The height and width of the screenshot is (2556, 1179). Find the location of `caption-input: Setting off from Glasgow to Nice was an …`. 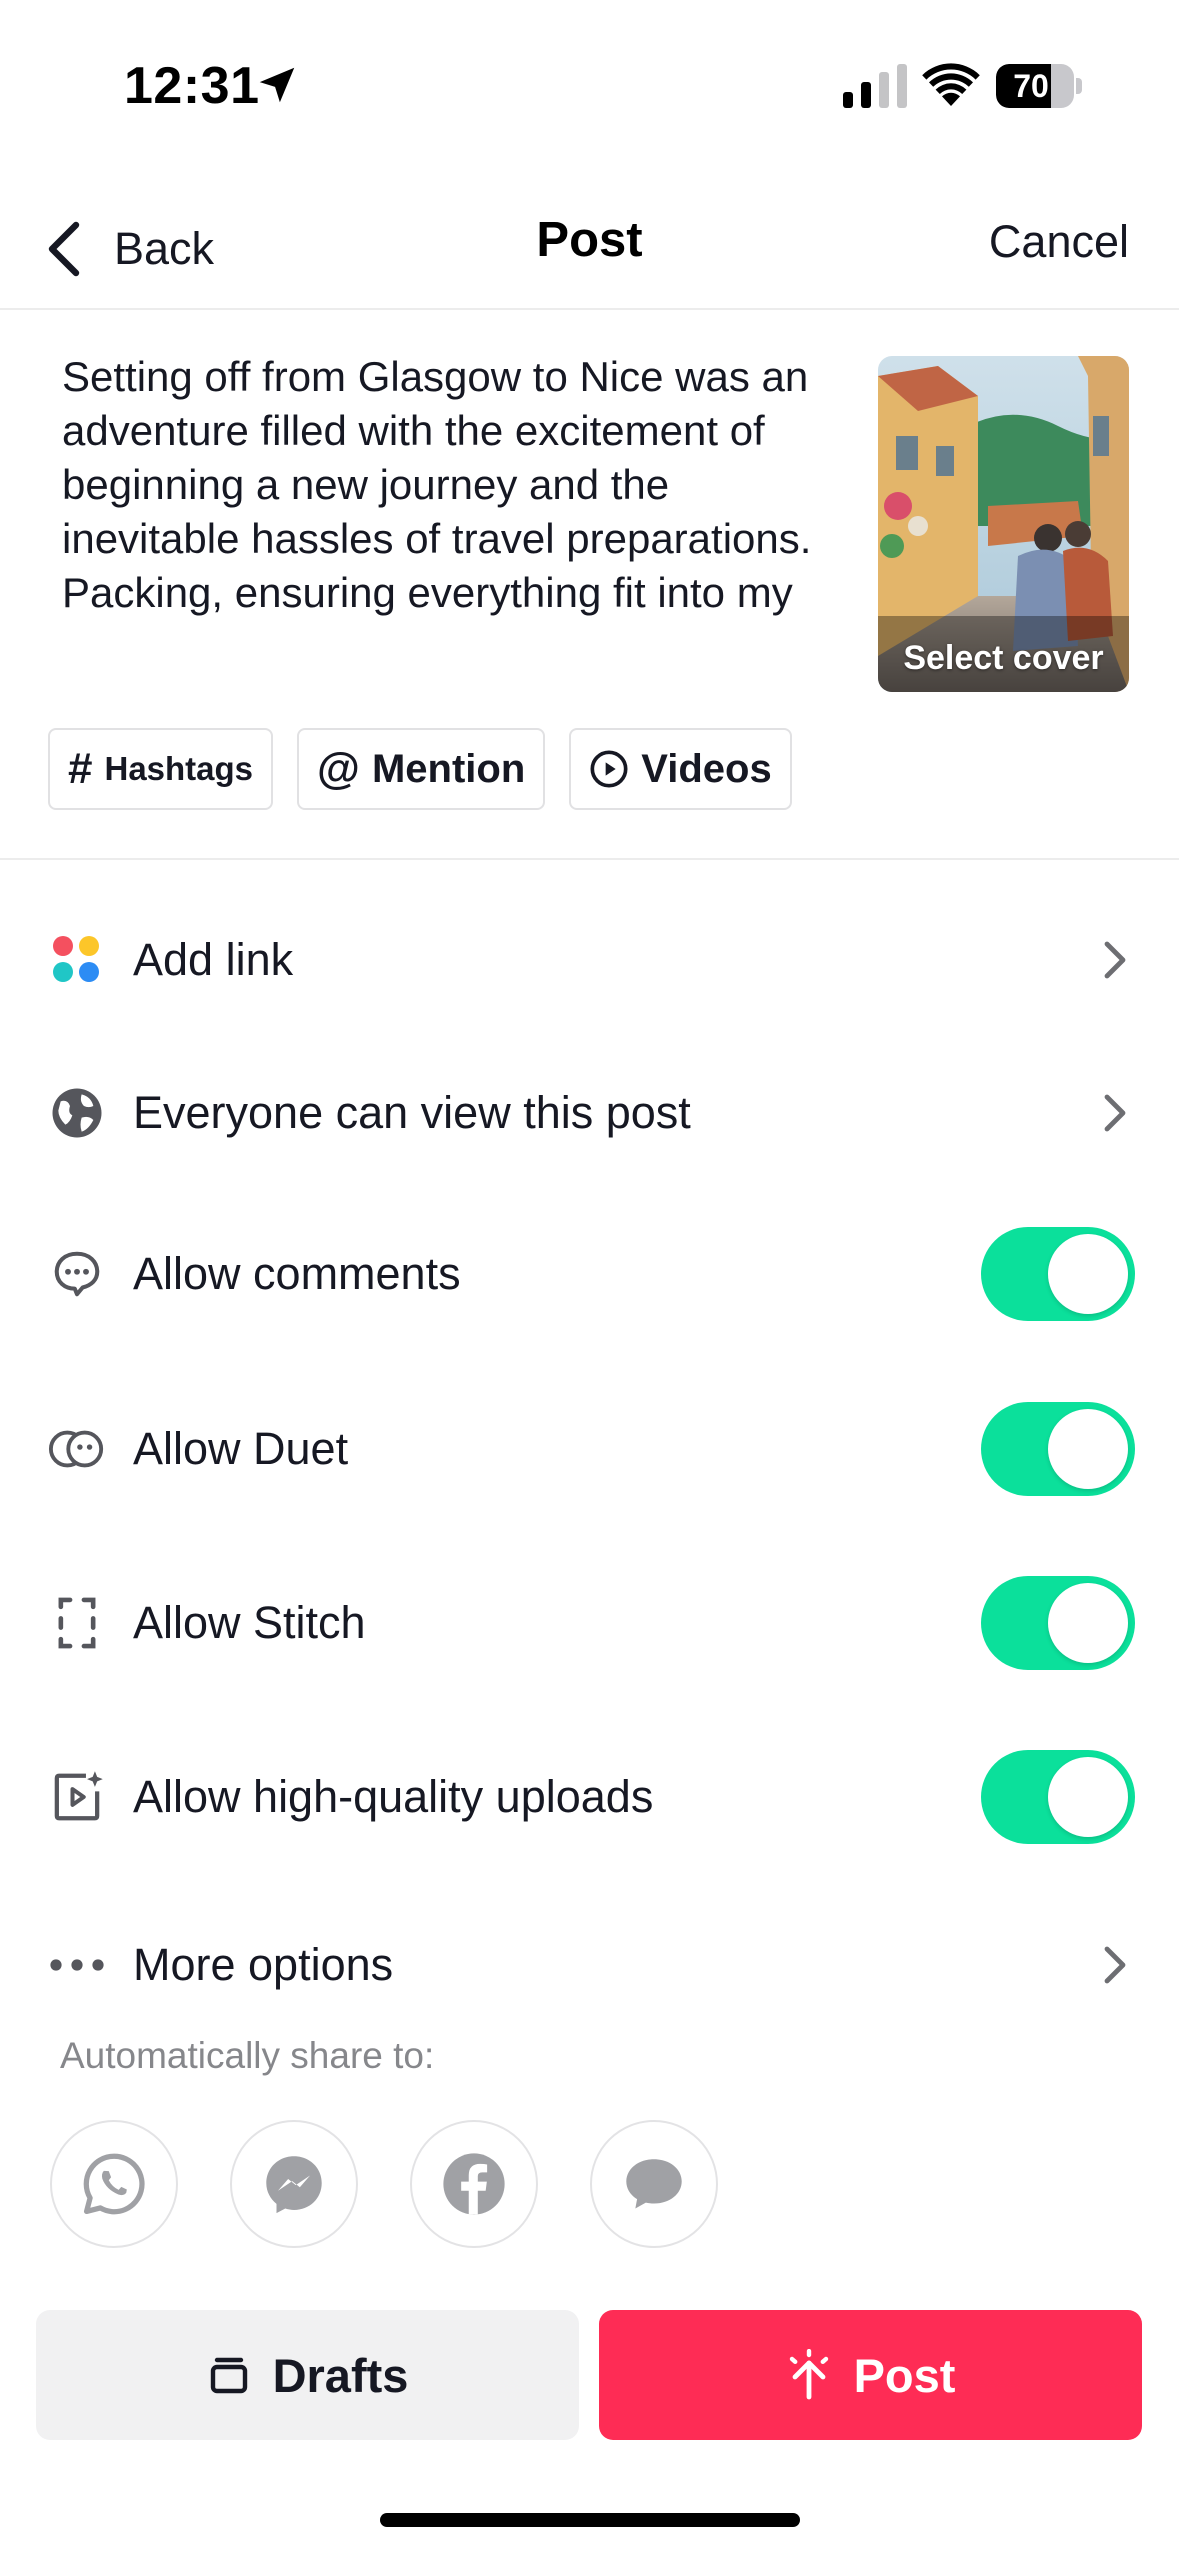

caption-input: Setting off from Glasgow to Nice was an … is located at coordinates (447, 520).